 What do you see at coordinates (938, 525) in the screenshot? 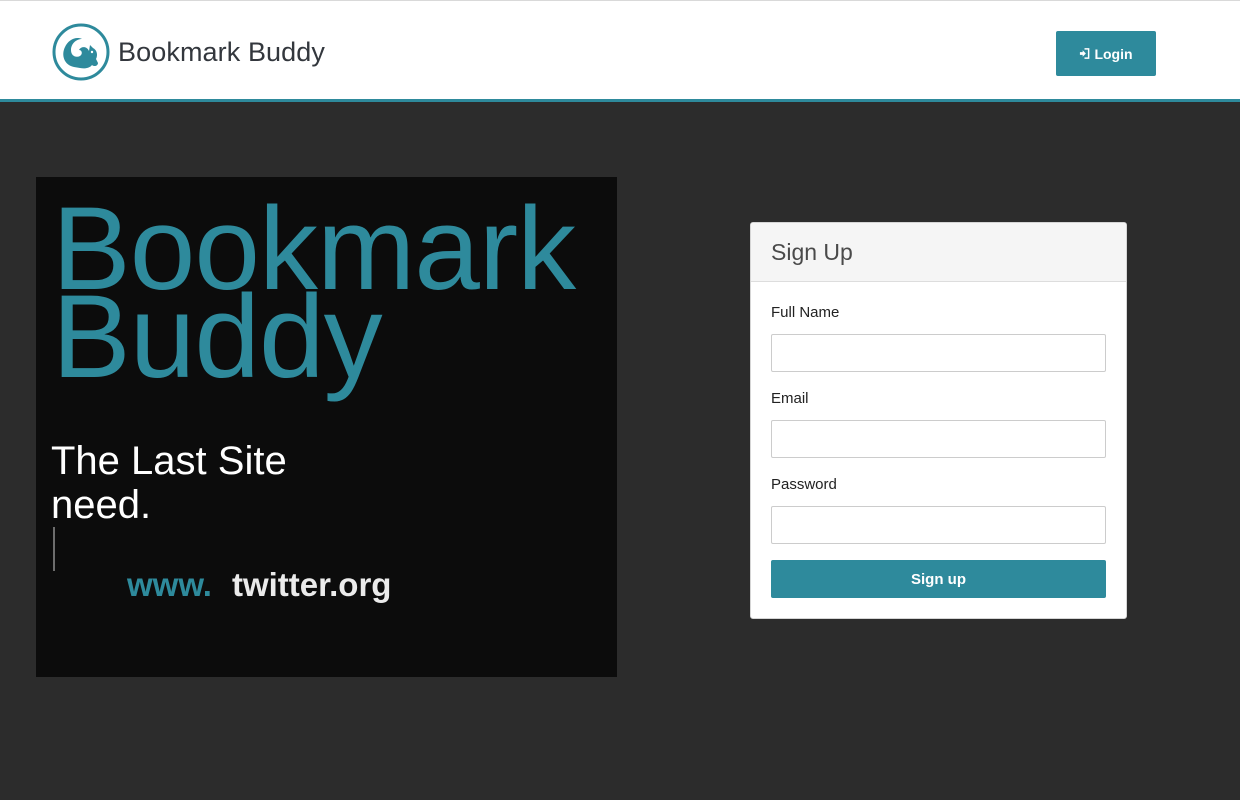
I see `password-input` at bounding box center [938, 525].